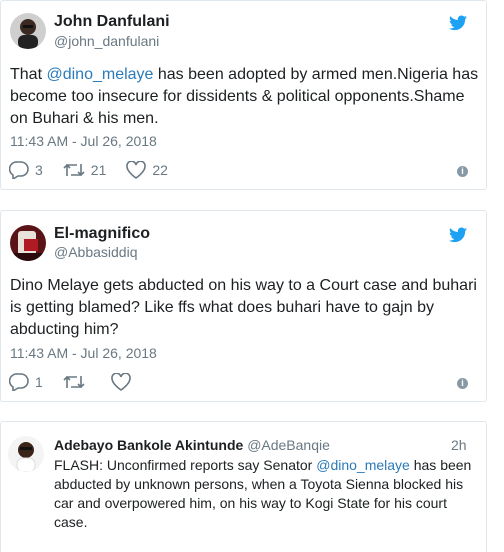  What do you see at coordinates (106, 41) in the screenshot?
I see `author-handle: @john_danfulani` at bounding box center [106, 41].